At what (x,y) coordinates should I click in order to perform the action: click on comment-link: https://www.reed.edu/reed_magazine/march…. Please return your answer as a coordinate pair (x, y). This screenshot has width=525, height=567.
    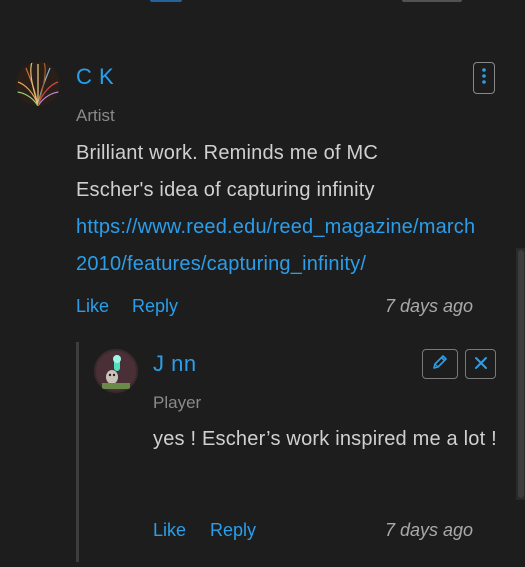
    Looking at the image, I should click on (281, 246).